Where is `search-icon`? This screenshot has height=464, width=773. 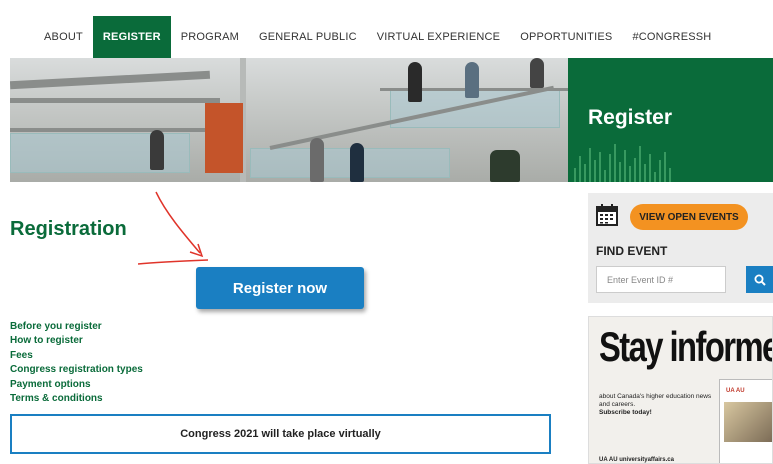
search-icon is located at coordinates (760, 280).